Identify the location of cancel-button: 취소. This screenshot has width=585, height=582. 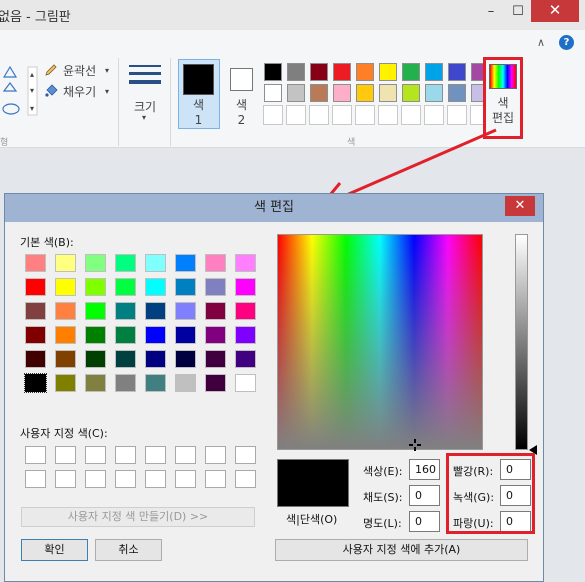
(128, 550).